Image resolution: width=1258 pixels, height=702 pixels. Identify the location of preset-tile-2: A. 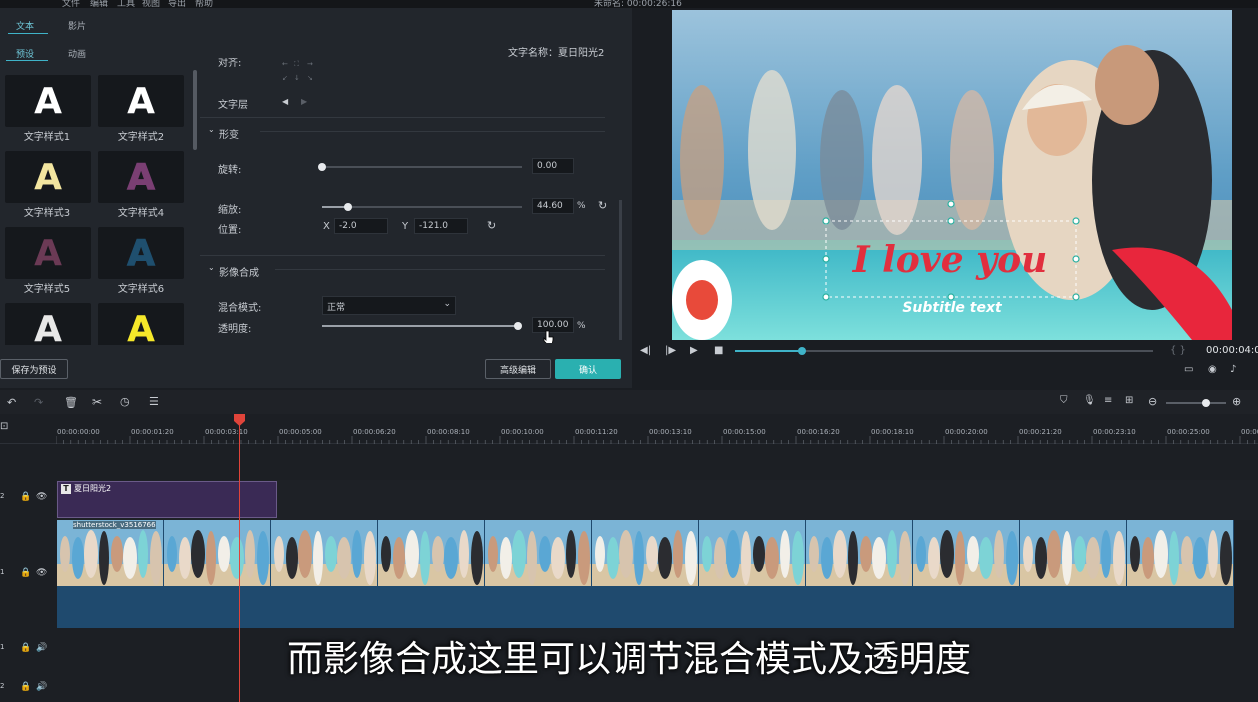
(141, 101).